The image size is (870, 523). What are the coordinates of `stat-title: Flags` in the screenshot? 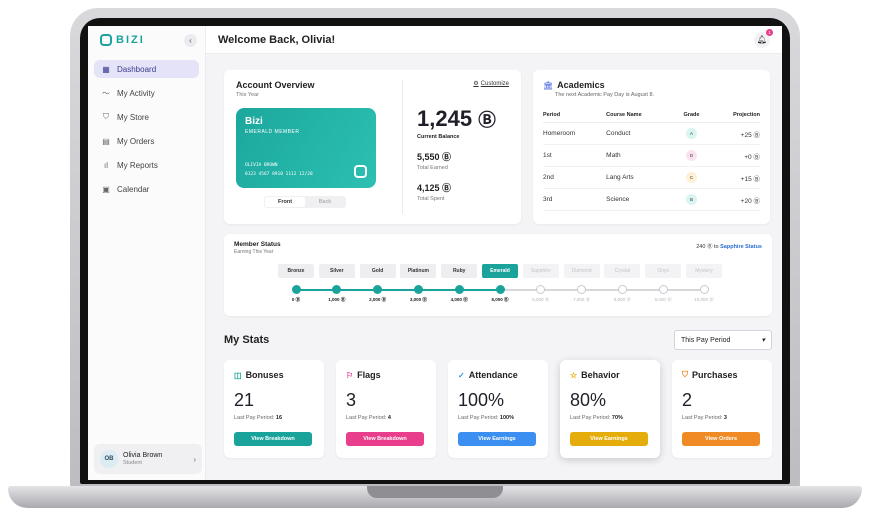 It's located at (369, 375).